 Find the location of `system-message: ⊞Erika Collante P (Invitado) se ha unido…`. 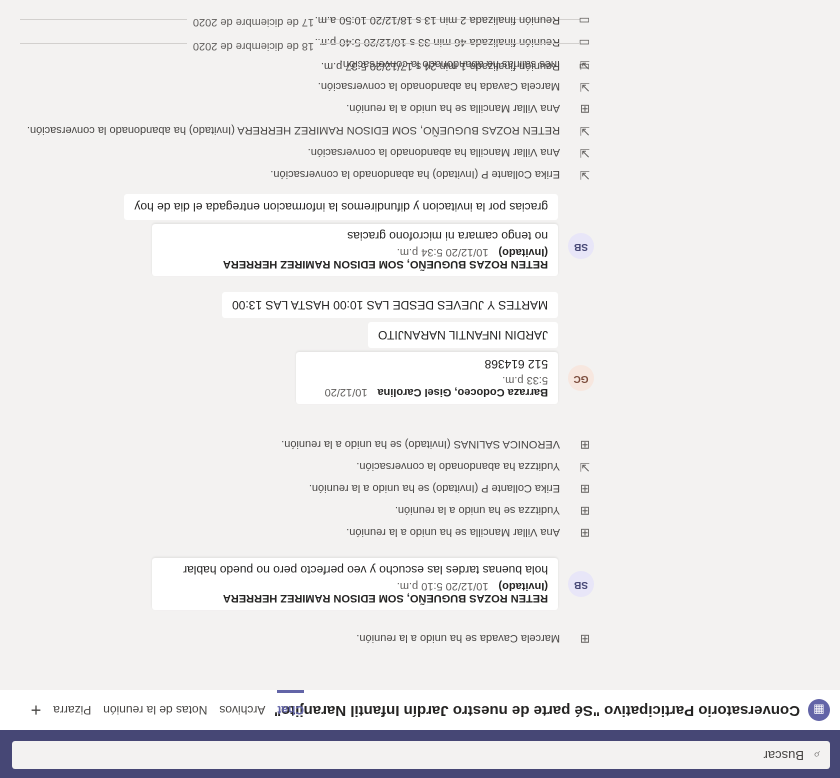

system-message: ⊞Erika Collante P (Invitado) se ha unido… is located at coordinates (449, 489).